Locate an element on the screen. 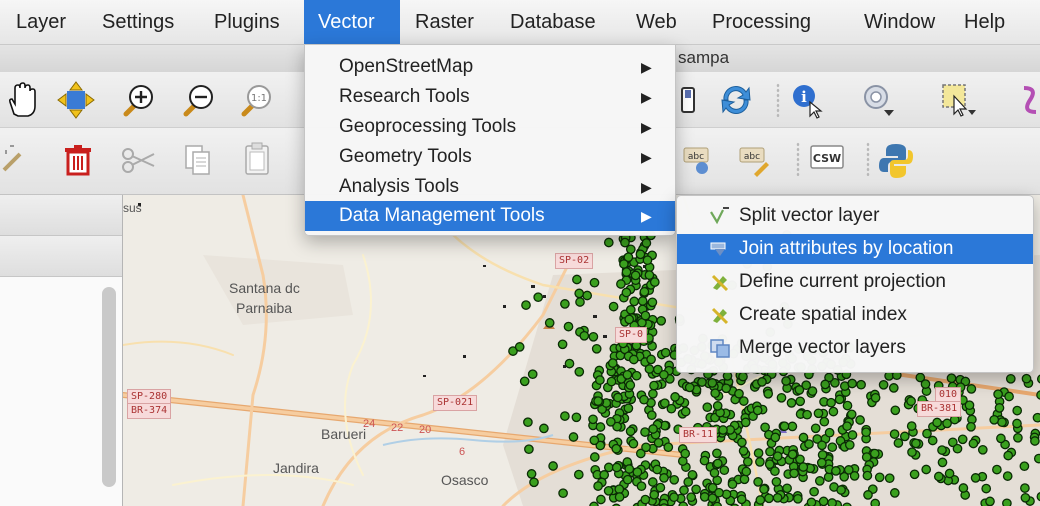  menu-item-join-attributes-by-location: Join attributes by location is located at coordinates (855, 249).